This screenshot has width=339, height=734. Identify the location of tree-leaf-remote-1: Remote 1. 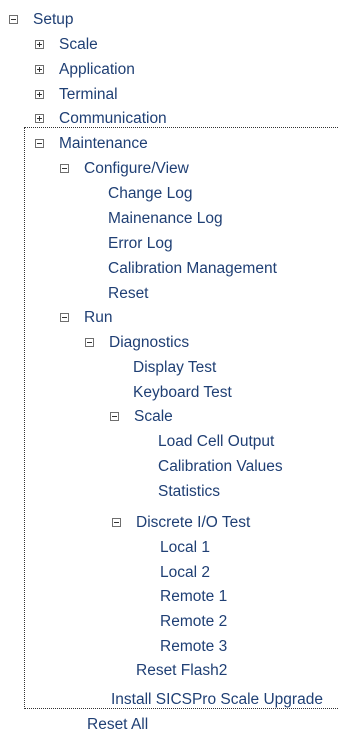
(193, 597).